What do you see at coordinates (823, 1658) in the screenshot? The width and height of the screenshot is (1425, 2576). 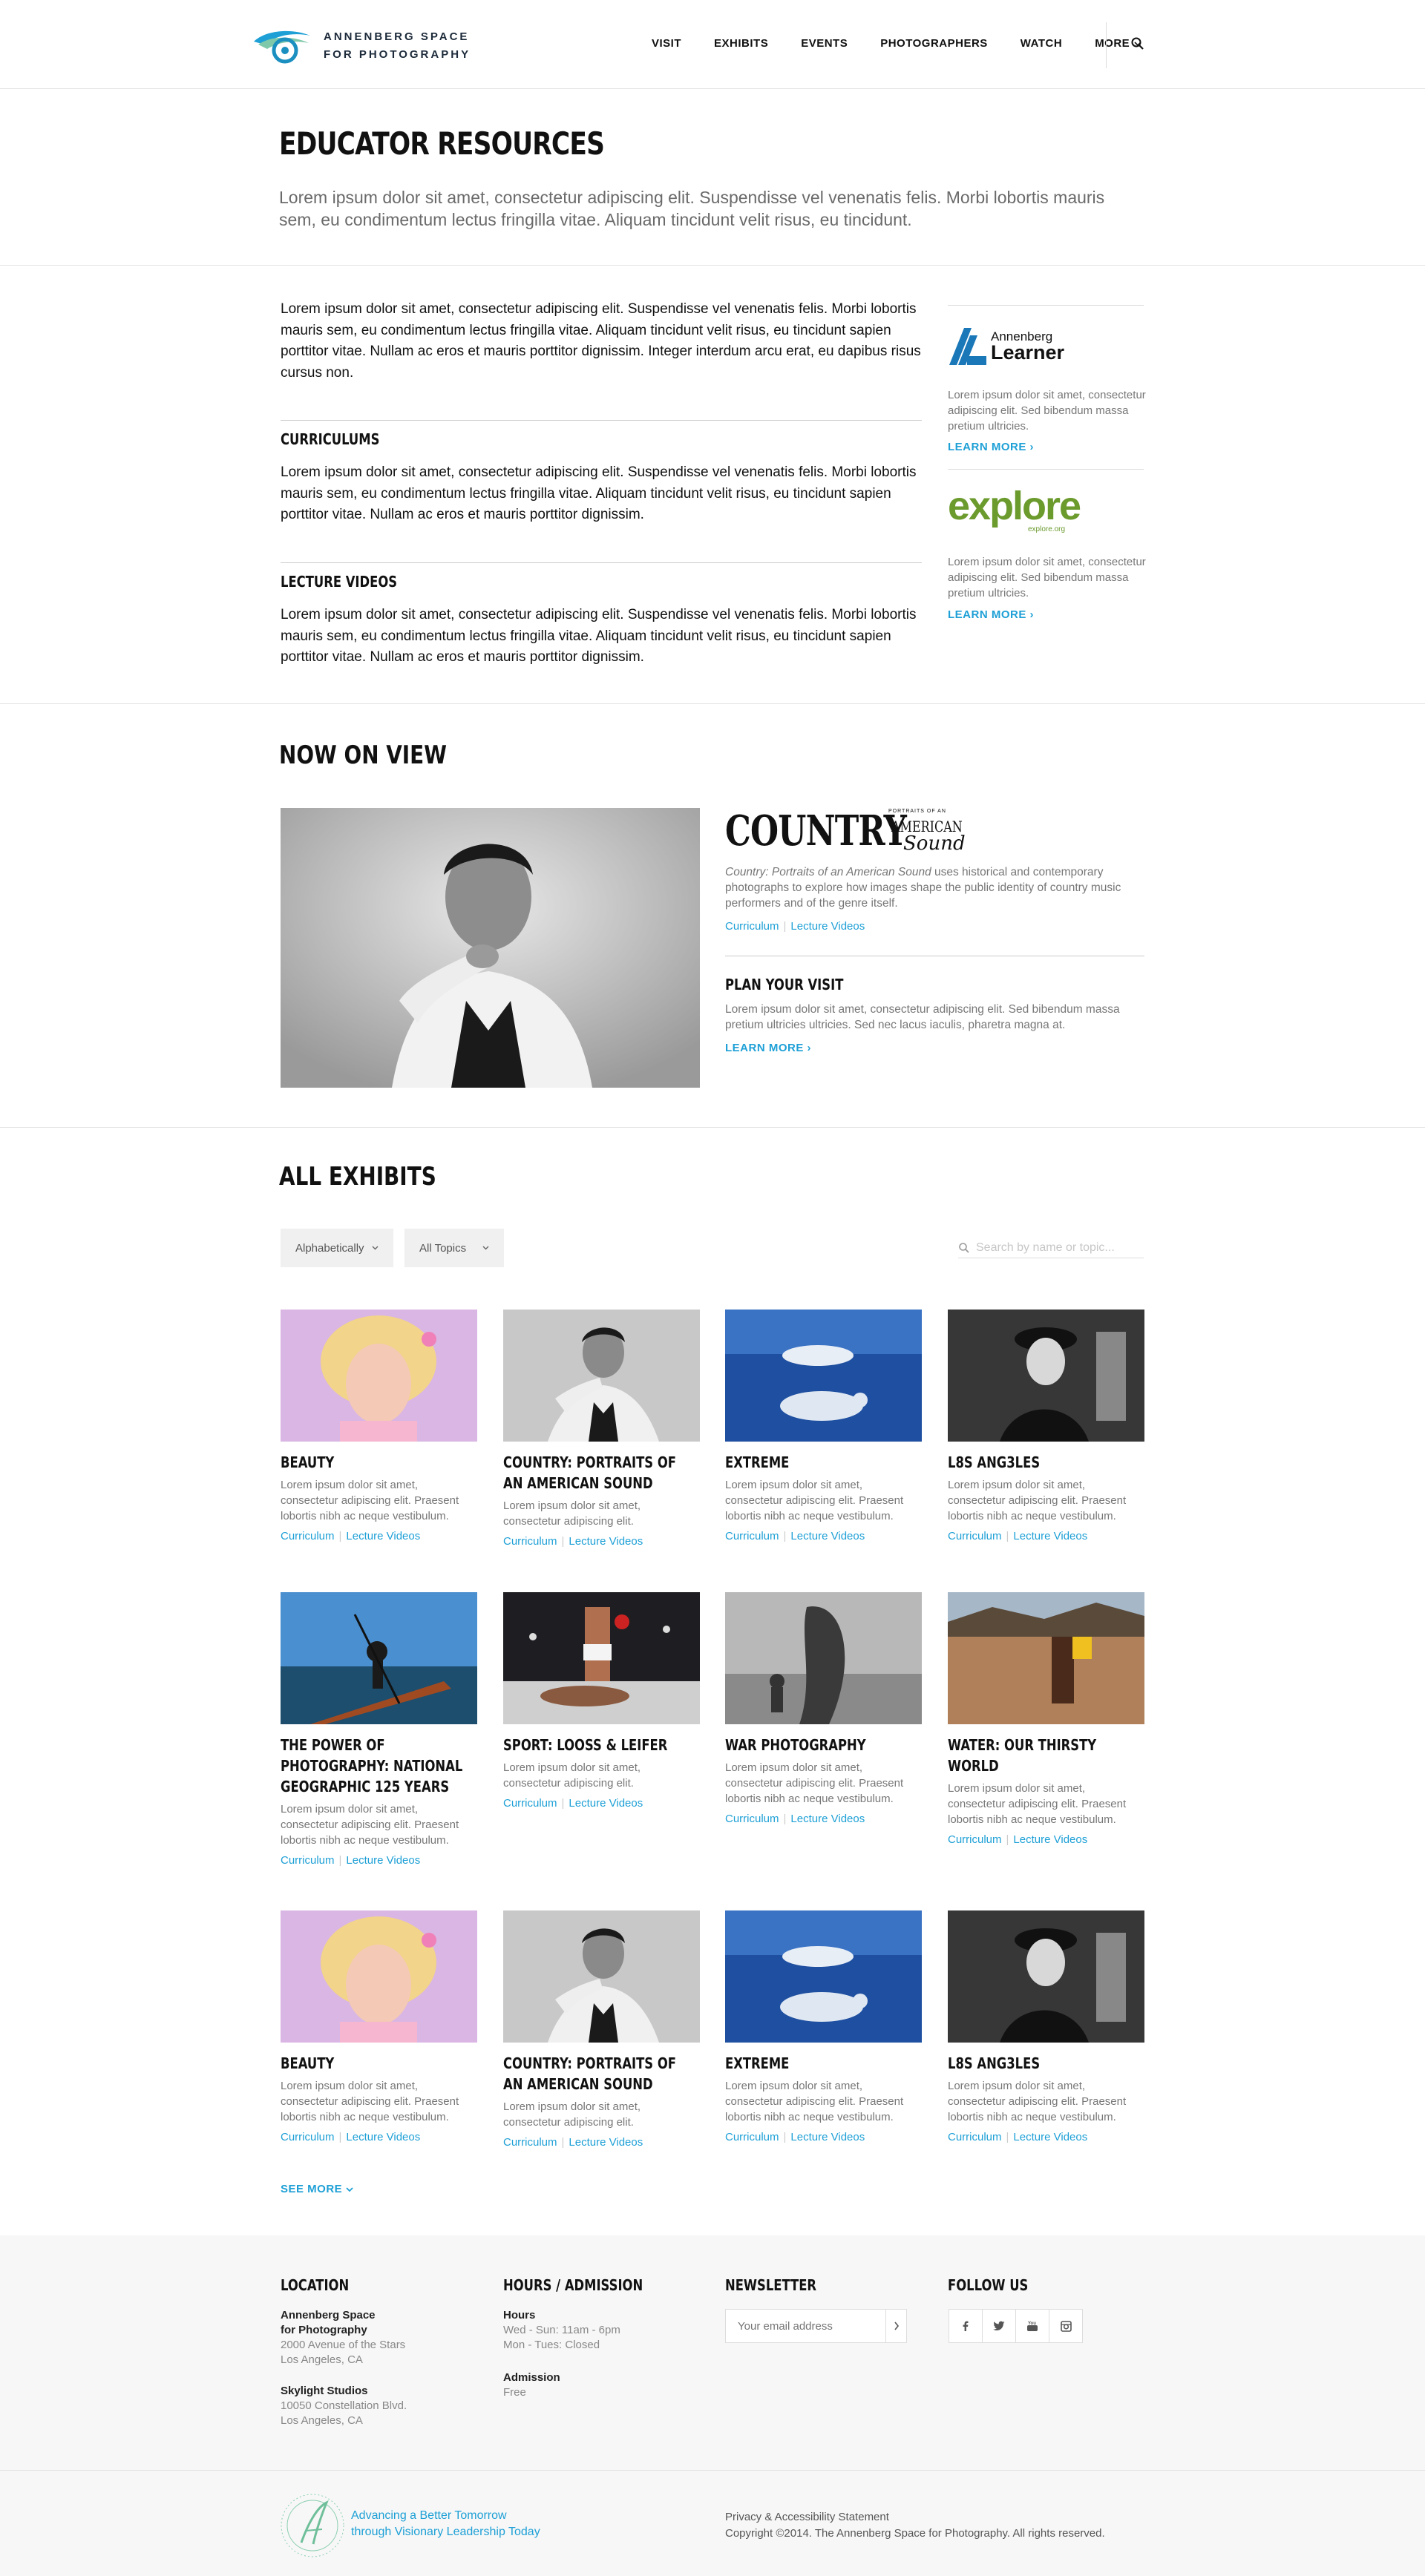 I see `exhibit-thumbnail-war` at bounding box center [823, 1658].